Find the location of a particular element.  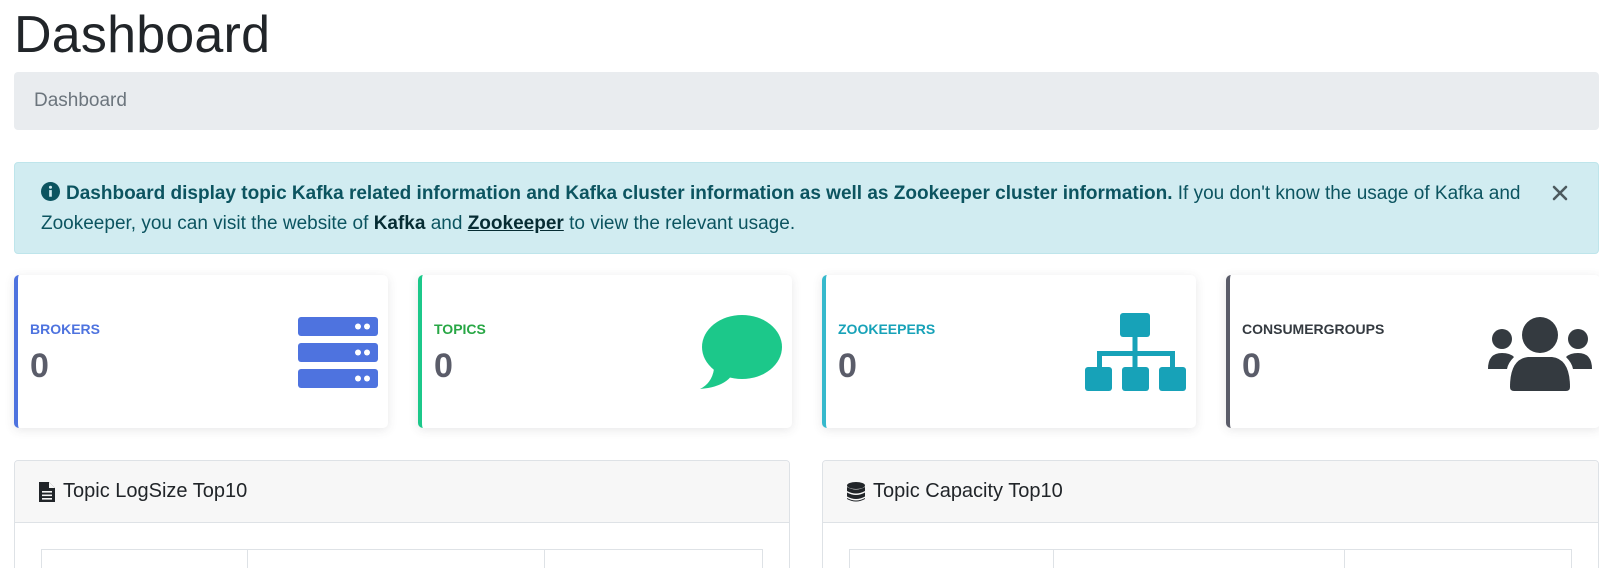

file-text-icon is located at coordinates (47, 491).